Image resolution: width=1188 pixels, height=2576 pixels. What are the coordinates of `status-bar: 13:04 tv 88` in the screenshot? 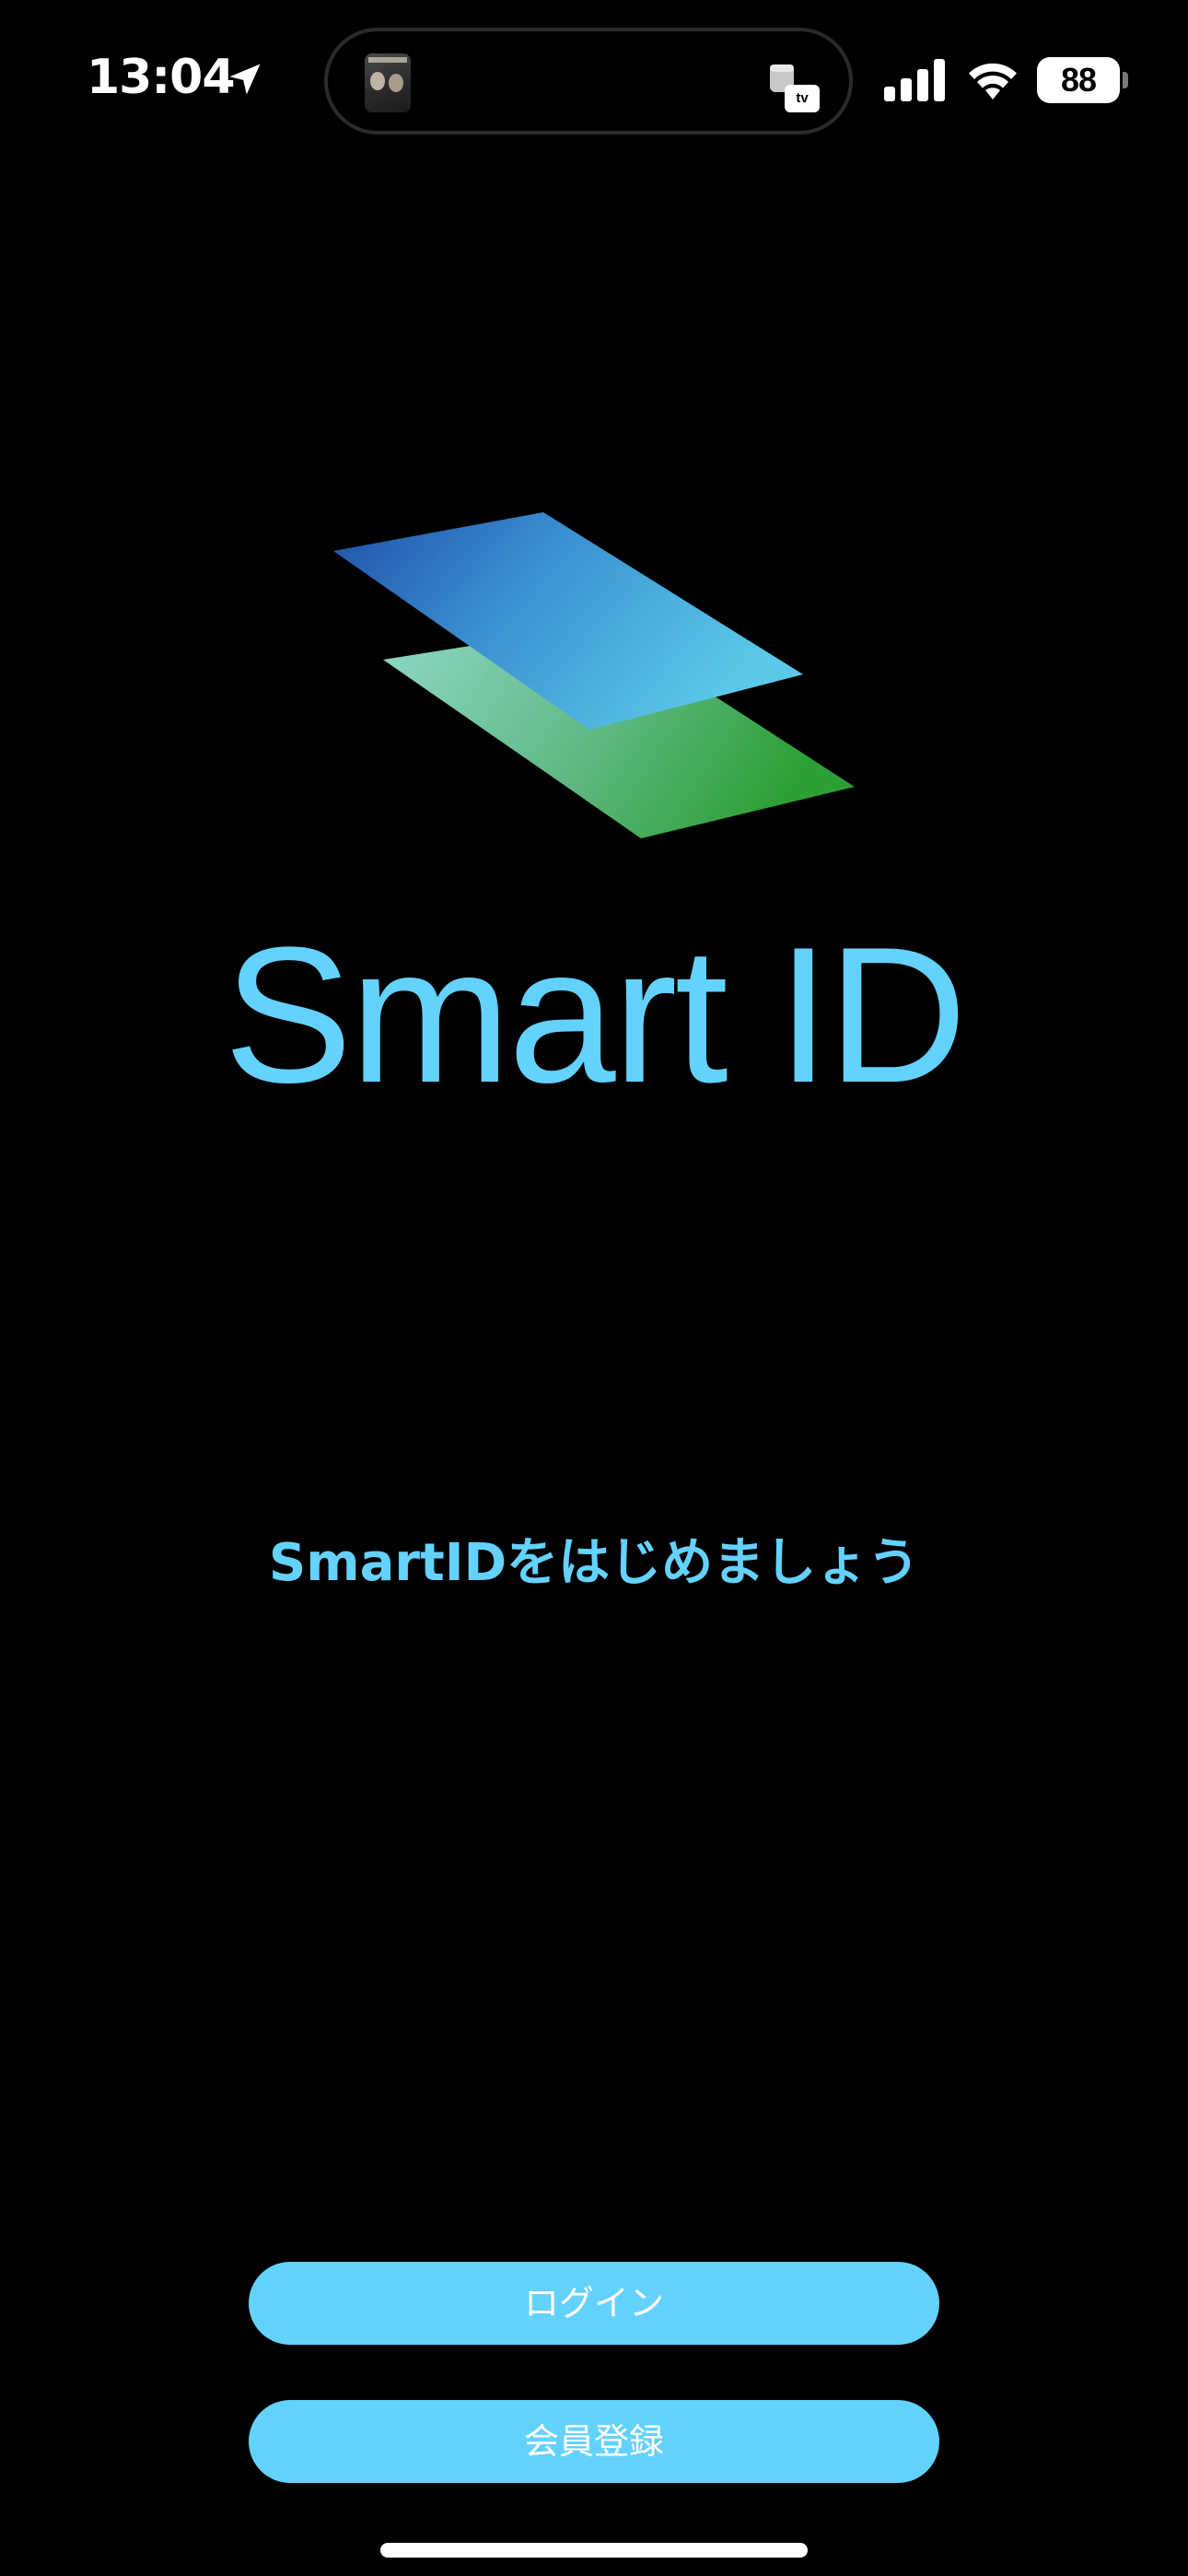 It's located at (594, 78).